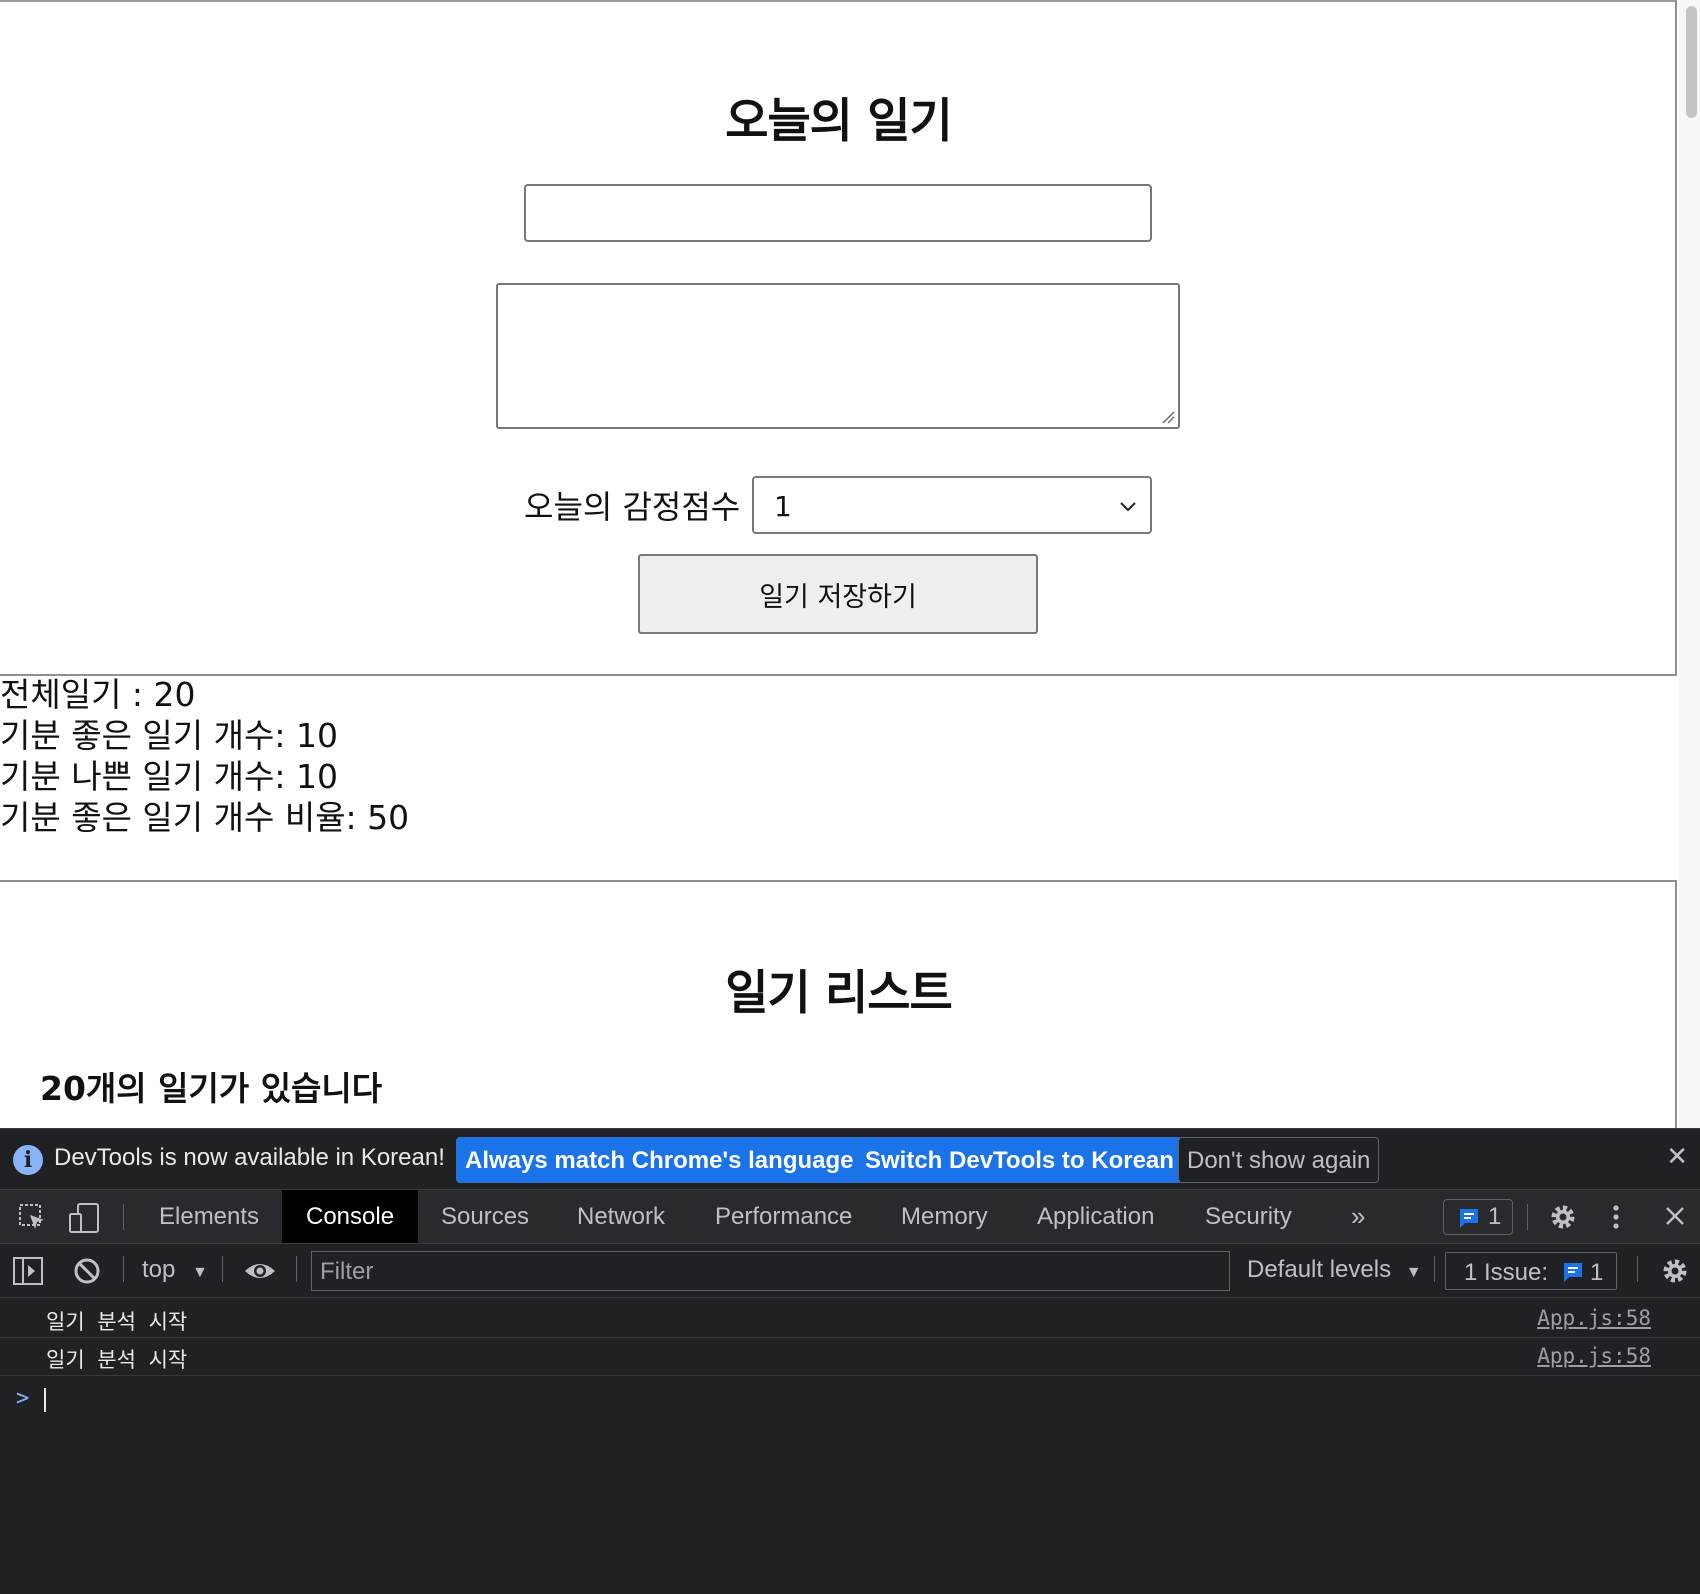 This screenshot has width=1700, height=1594. What do you see at coordinates (485, 1216) in the screenshot?
I see `tab-sources: Sources` at bounding box center [485, 1216].